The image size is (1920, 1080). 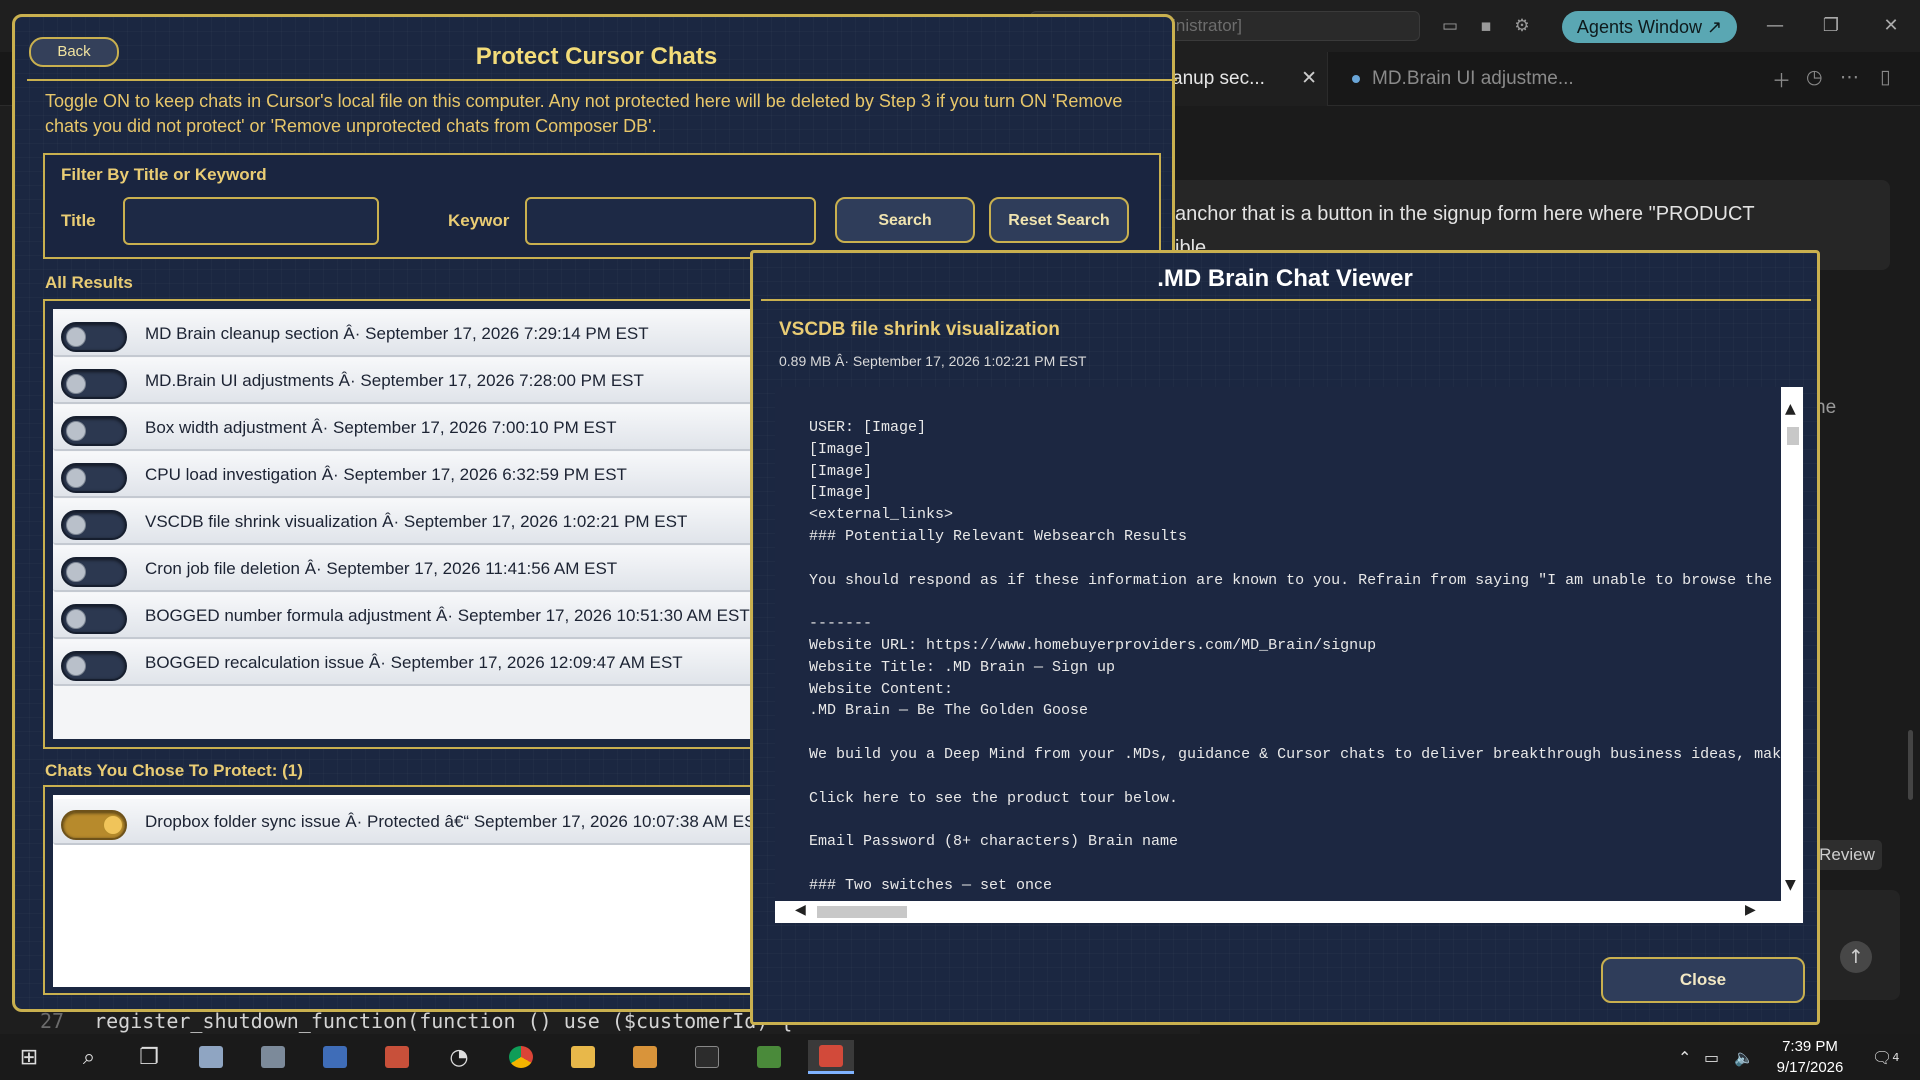 I want to click on clock-app-icon: ◔, so click(x=459, y=1057).